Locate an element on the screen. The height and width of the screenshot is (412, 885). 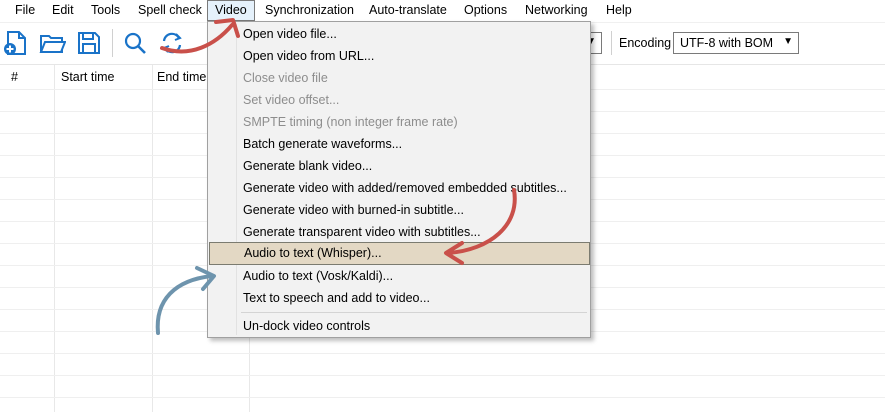
open-folder-icon is located at coordinates (52, 43).